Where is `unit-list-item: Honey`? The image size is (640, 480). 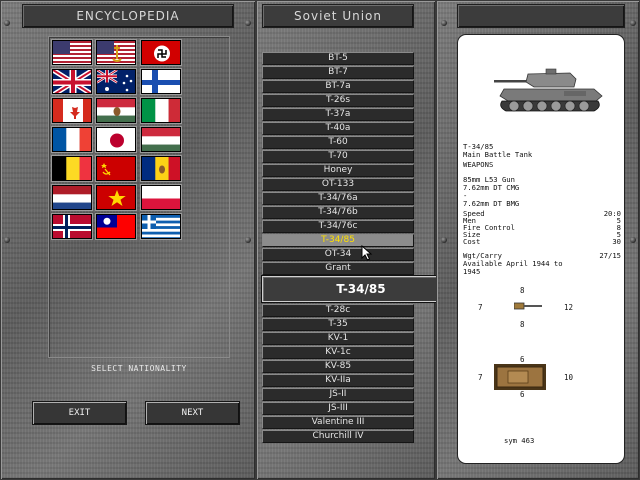
unit-list-item: Honey is located at coordinates (338, 170).